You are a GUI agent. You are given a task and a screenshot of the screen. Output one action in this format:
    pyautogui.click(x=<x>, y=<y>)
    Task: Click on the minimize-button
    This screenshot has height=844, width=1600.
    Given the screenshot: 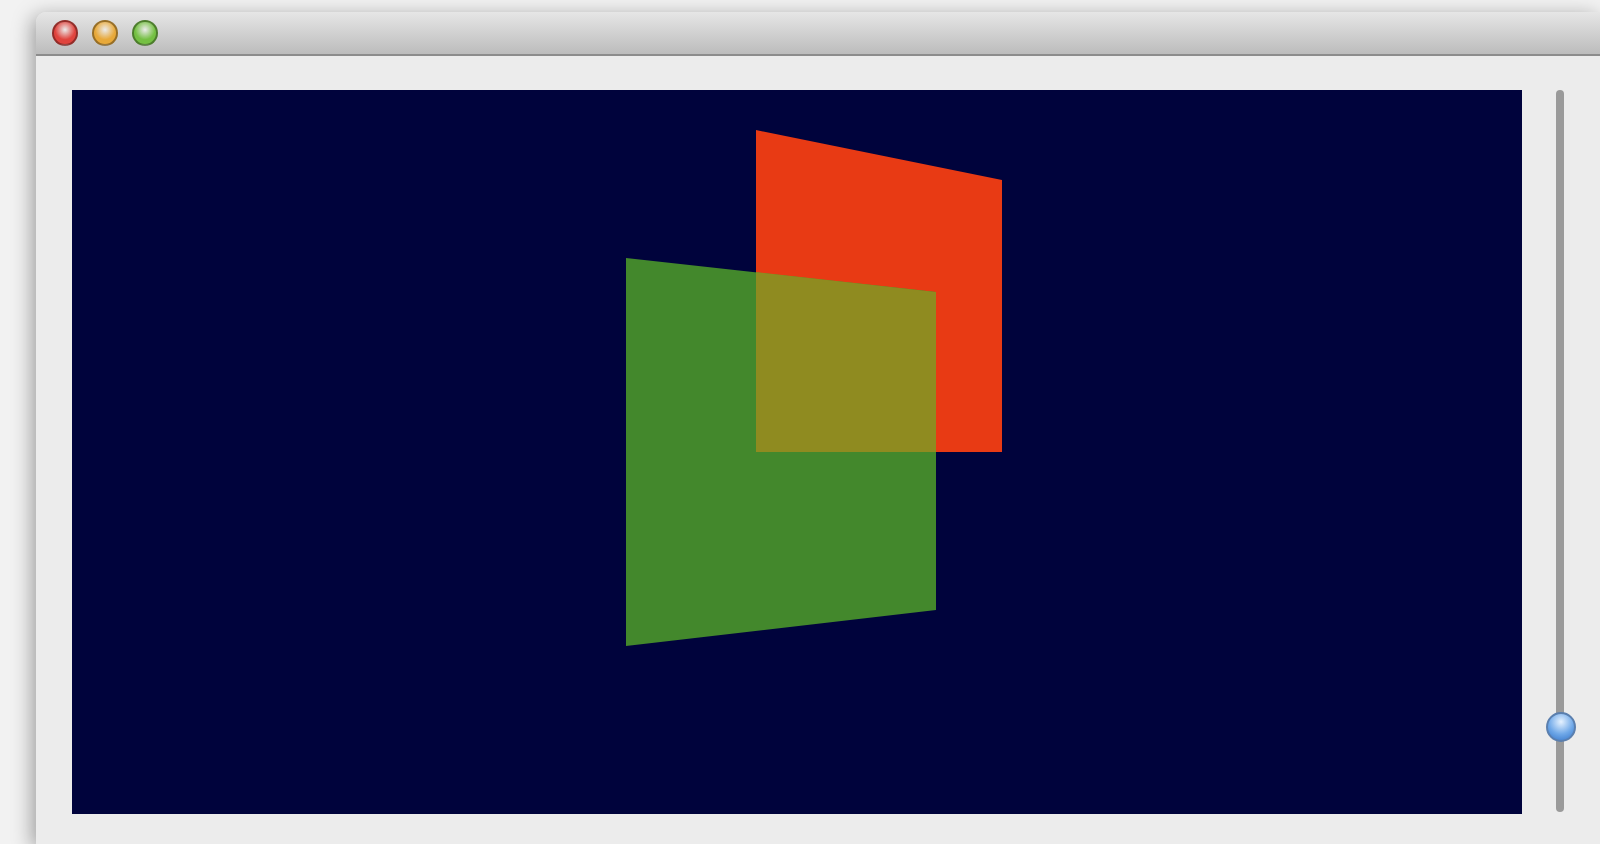 What is the action you would take?
    pyautogui.click(x=105, y=33)
    